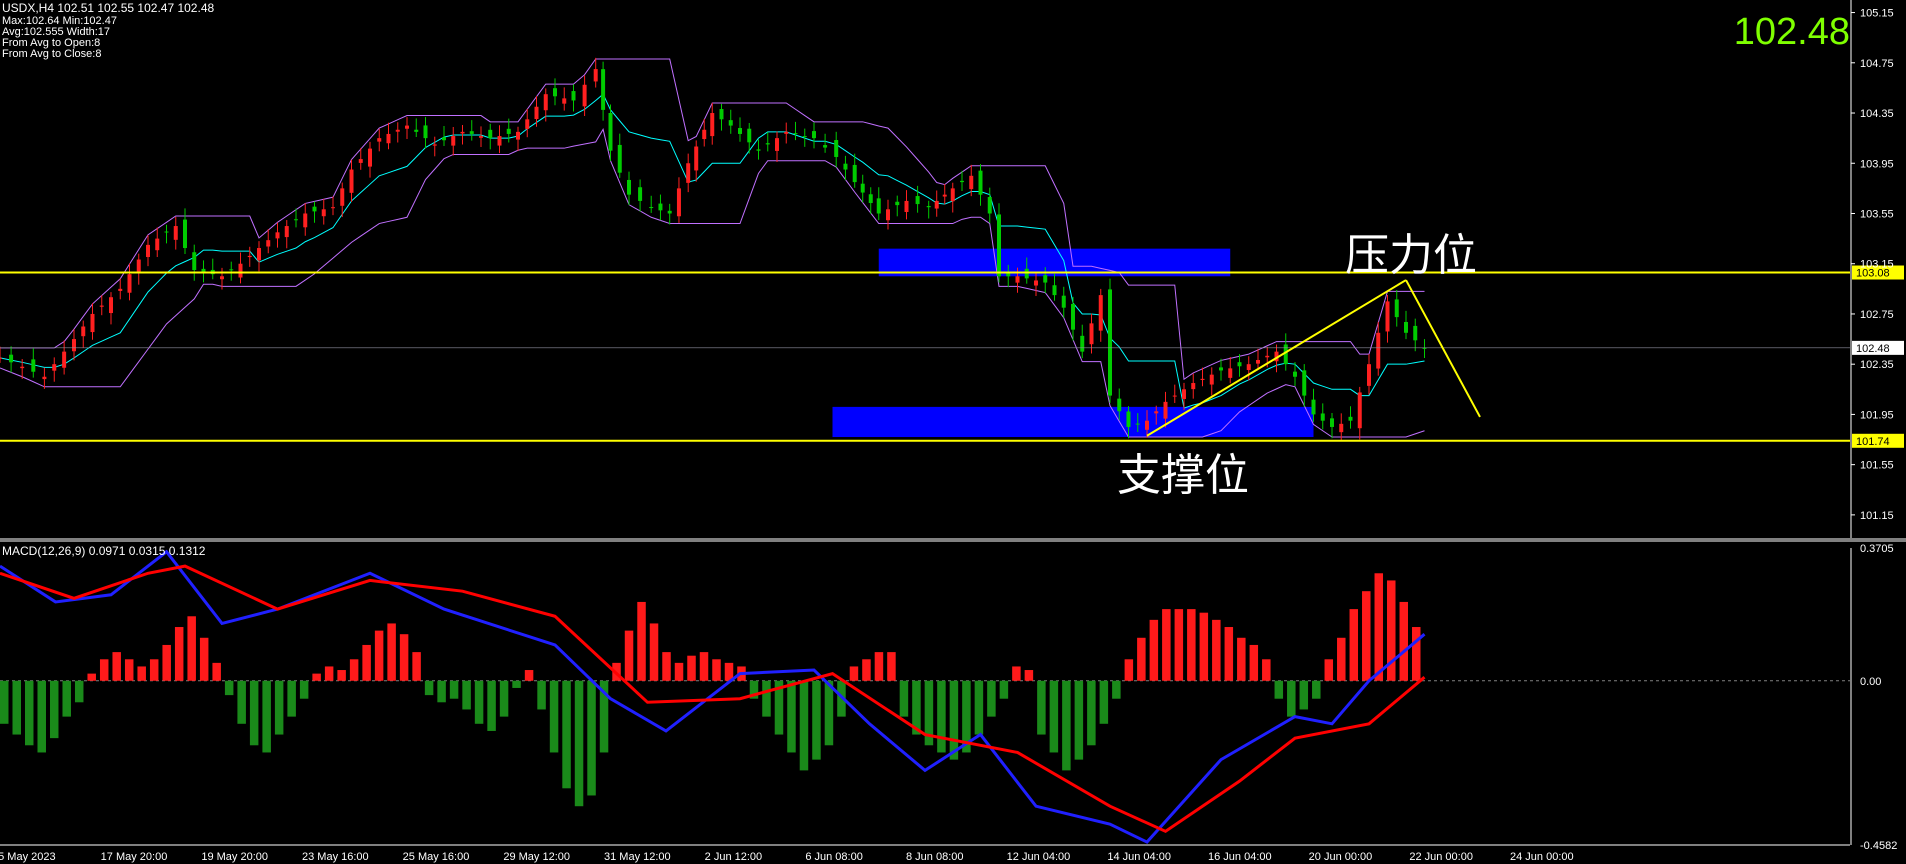 Image resolution: width=1906 pixels, height=864 pixels. Describe the element at coordinates (1792, 32) in the screenshot. I see `big-price: 102.48` at that location.